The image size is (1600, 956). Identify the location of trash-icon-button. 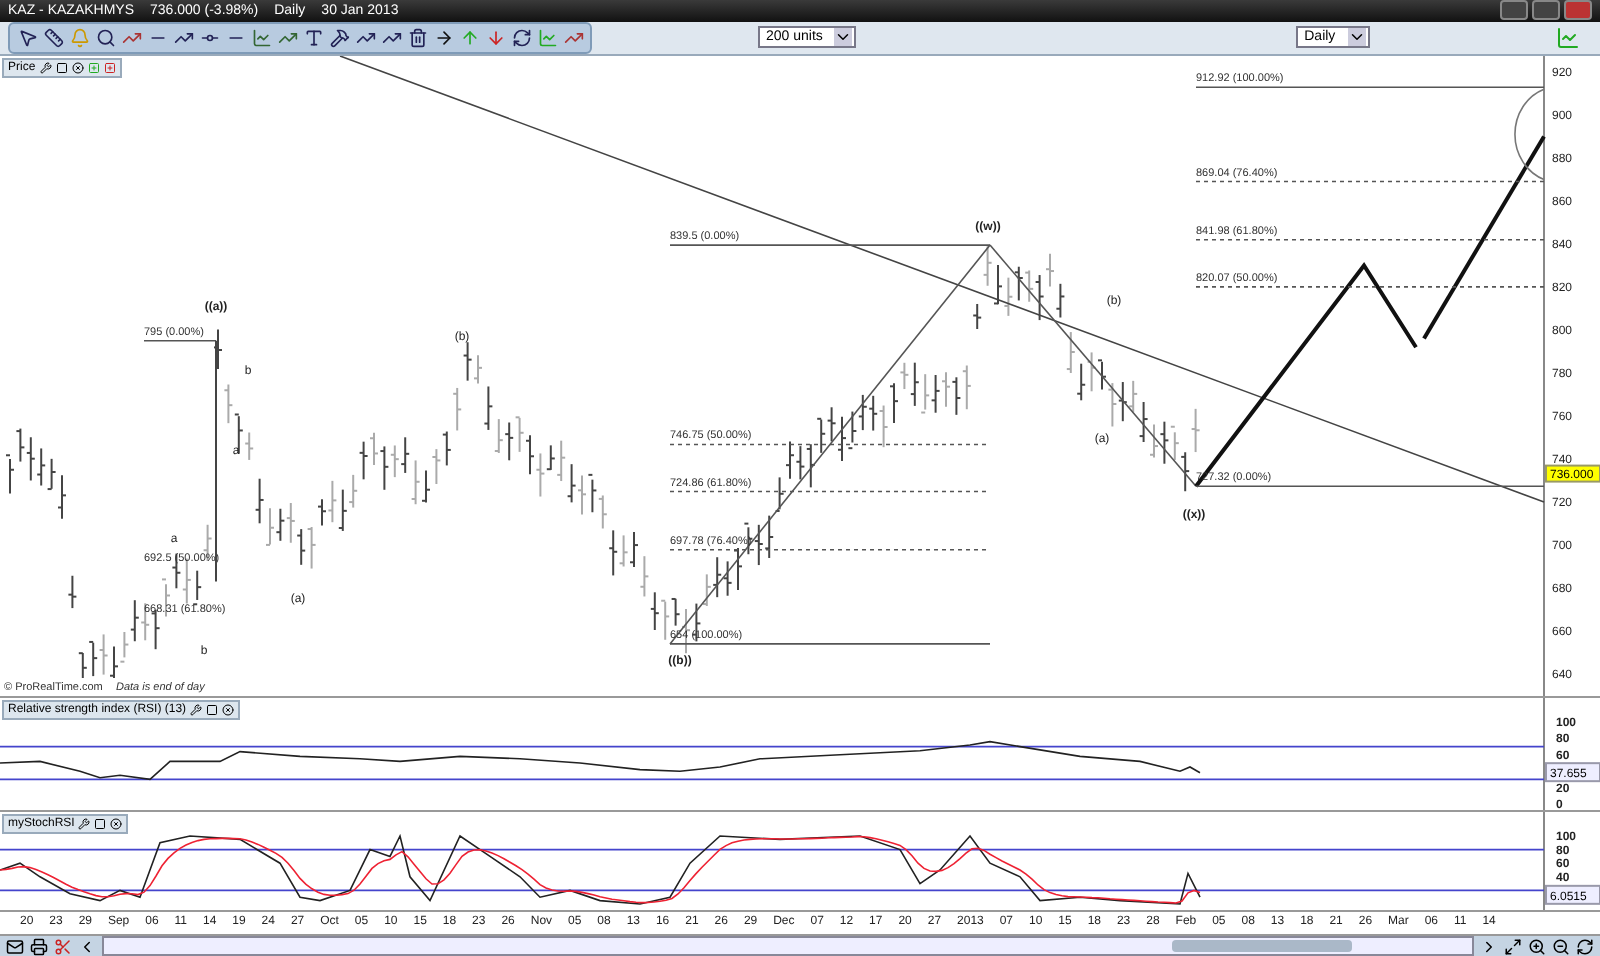
(417, 37).